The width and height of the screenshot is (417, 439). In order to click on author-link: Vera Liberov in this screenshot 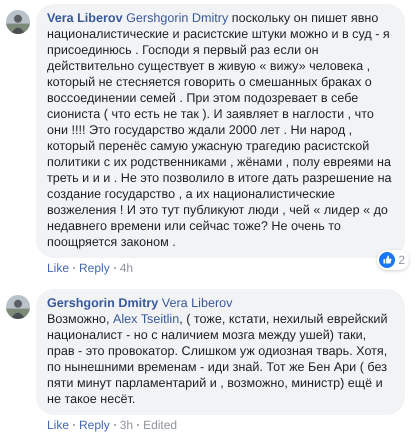, I will do `click(85, 18)`.